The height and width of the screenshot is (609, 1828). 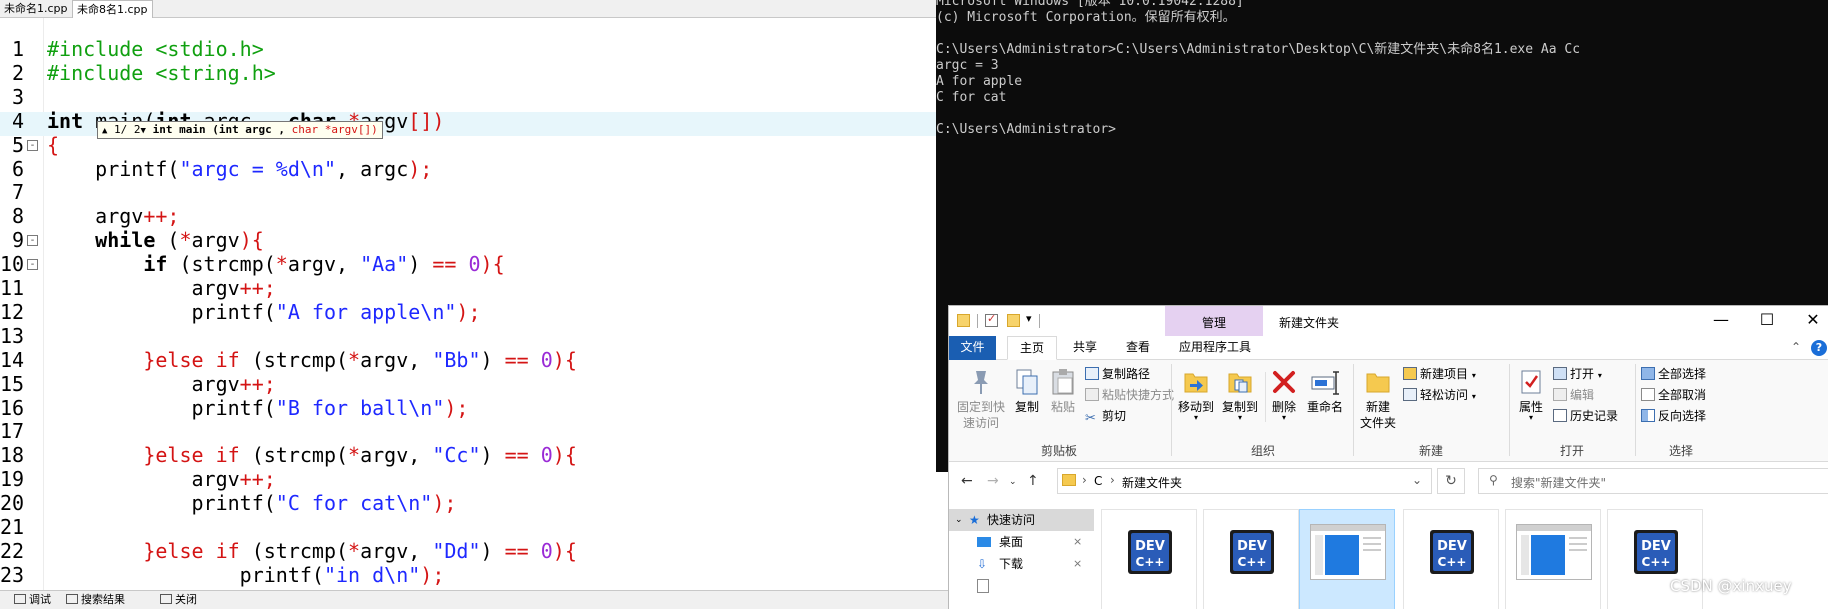 What do you see at coordinates (1021, 564) in the screenshot?
I see `nav-downloads: ⇩ 下载 ⨯` at bounding box center [1021, 564].